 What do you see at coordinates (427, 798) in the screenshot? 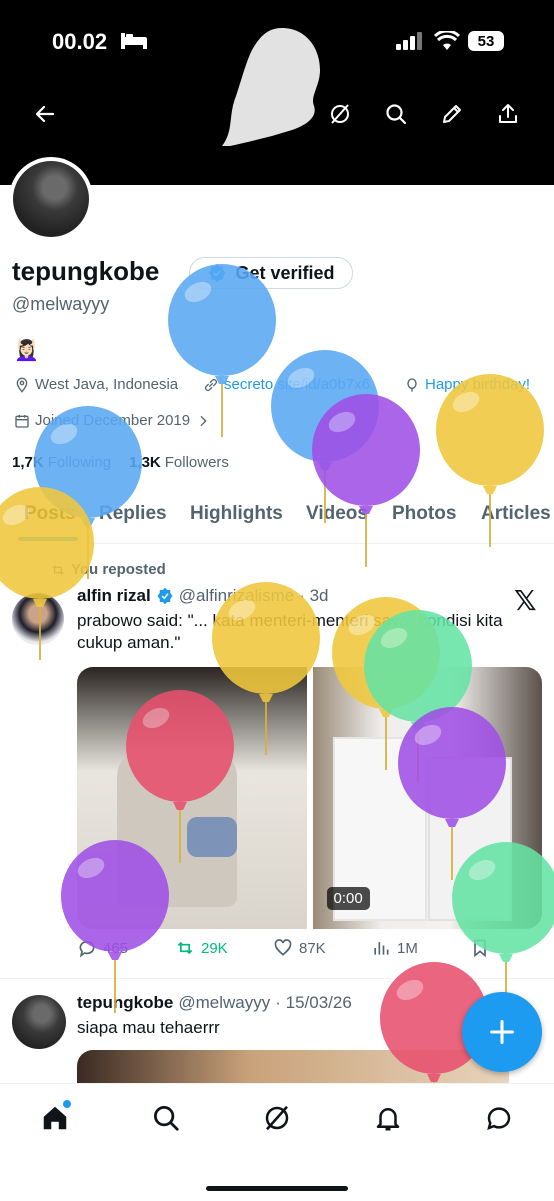
I see `video-thumbnail: 0:00` at bounding box center [427, 798].